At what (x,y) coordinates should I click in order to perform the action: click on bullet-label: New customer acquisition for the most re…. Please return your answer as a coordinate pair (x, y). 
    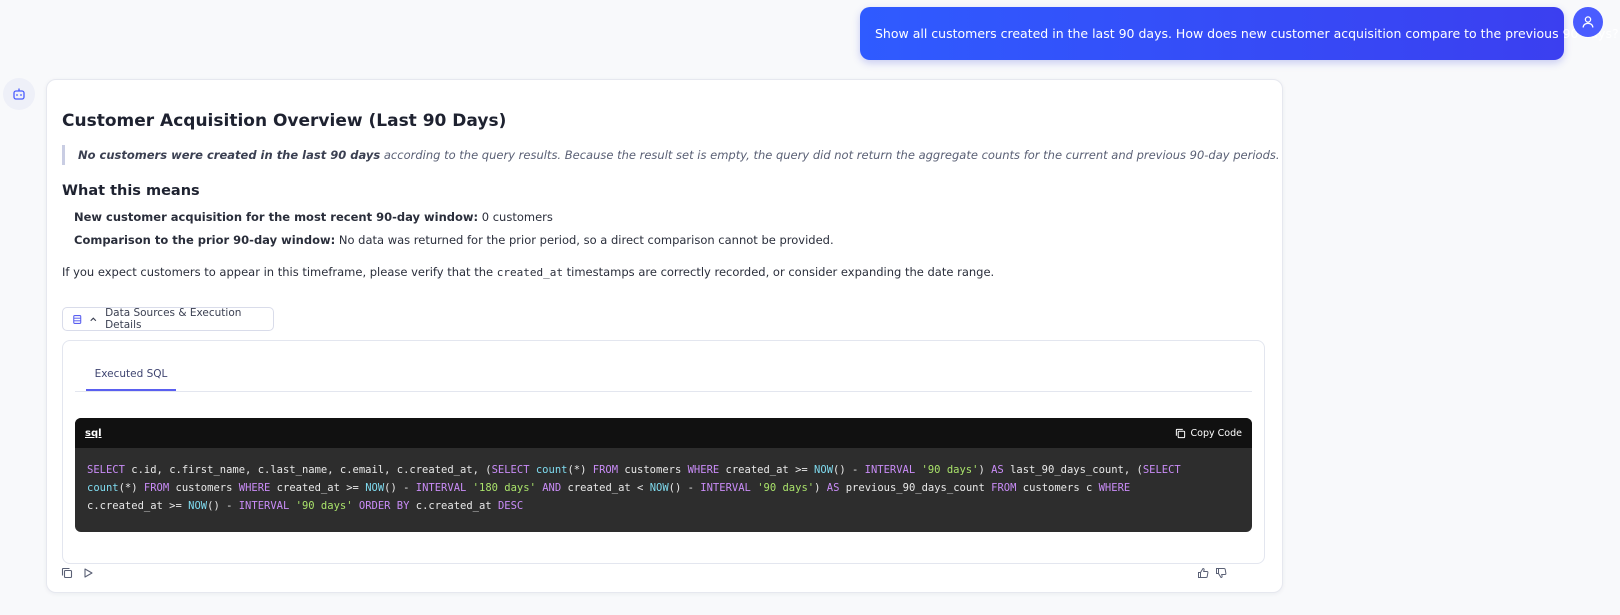
    Looking at the image, I should click on (276, 217).